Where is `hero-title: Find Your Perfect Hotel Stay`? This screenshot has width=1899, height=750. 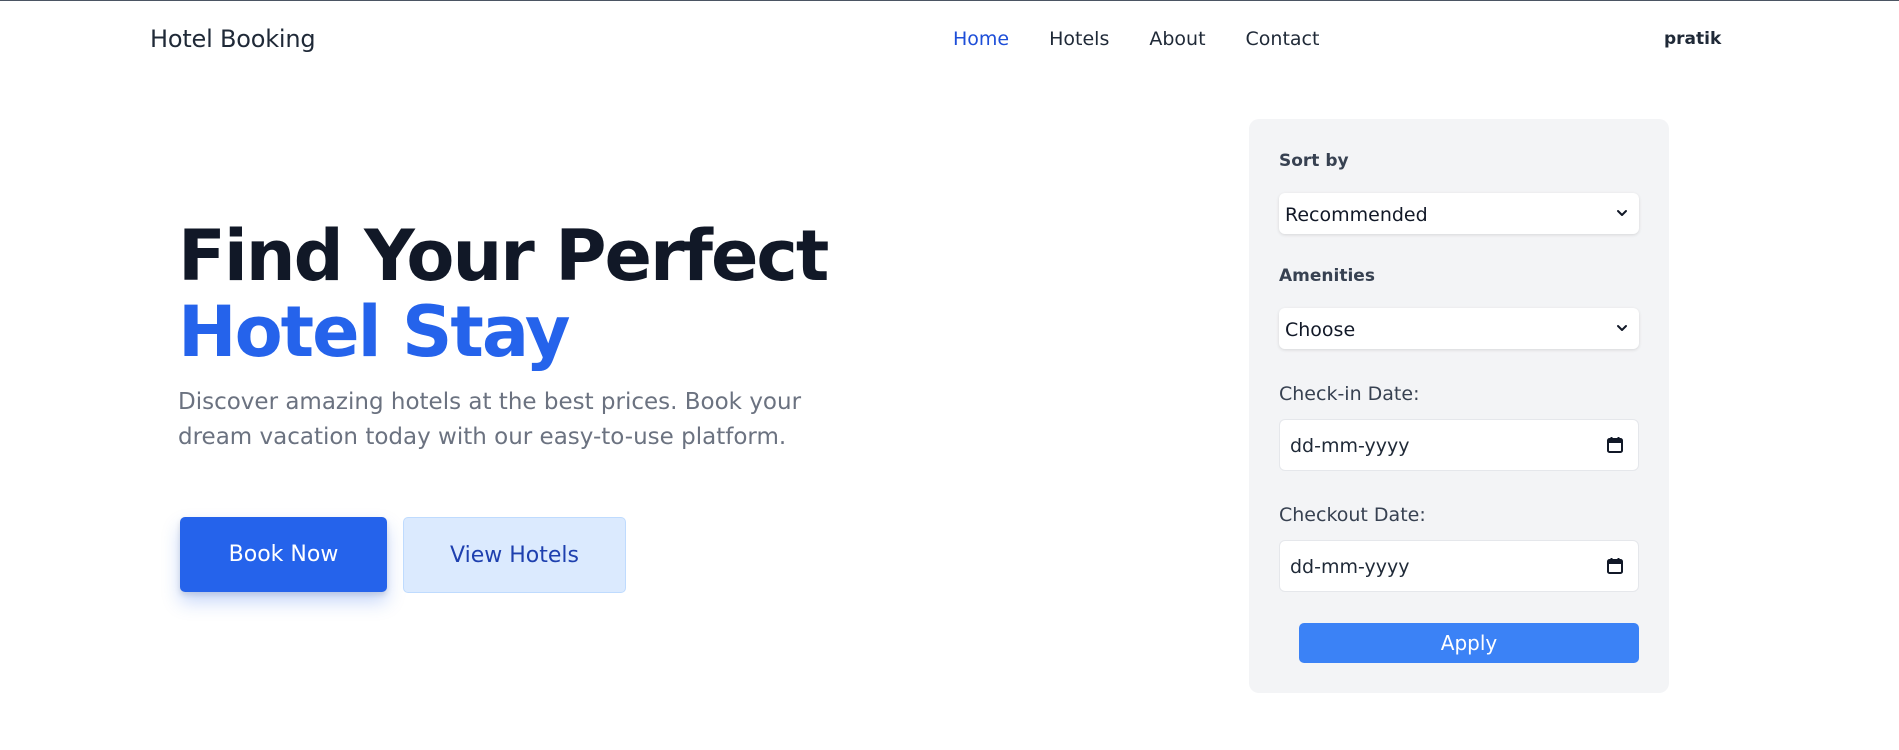
hero-title: Find Your Perfect Hotel Stay is located at coordinates (538, 294).